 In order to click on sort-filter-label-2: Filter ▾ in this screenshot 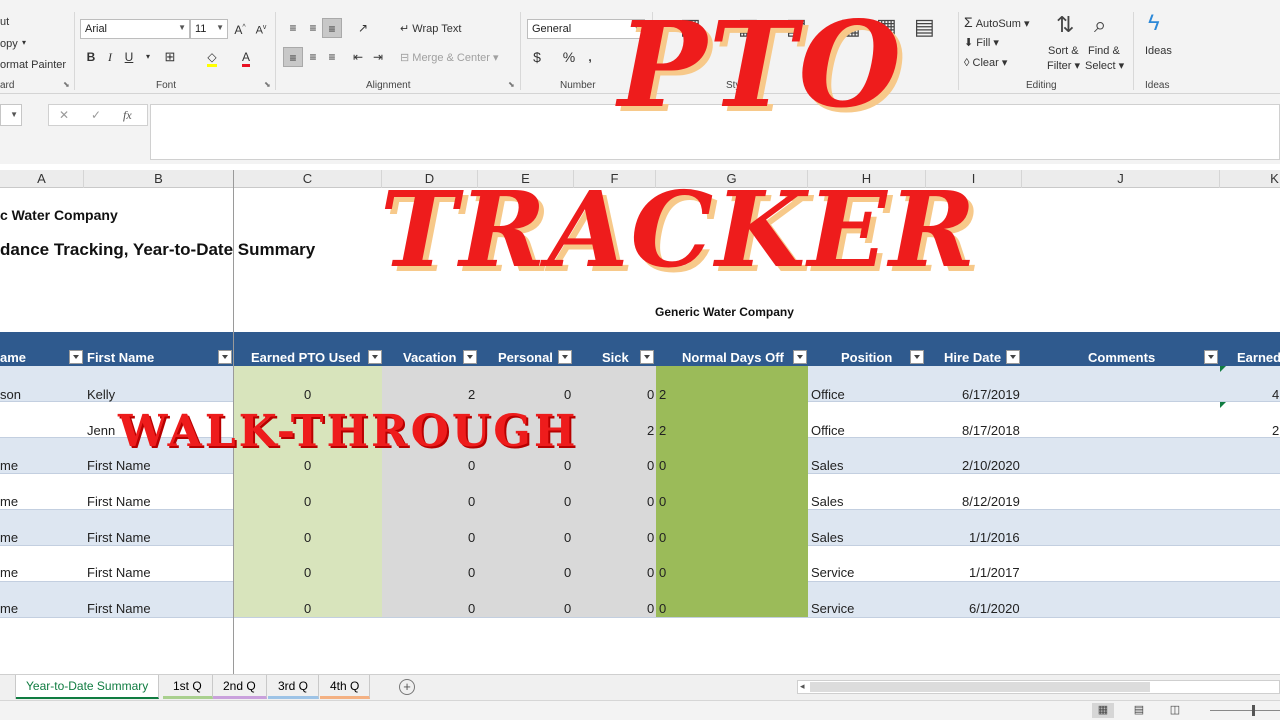, I will do `click(1063, 65)`.